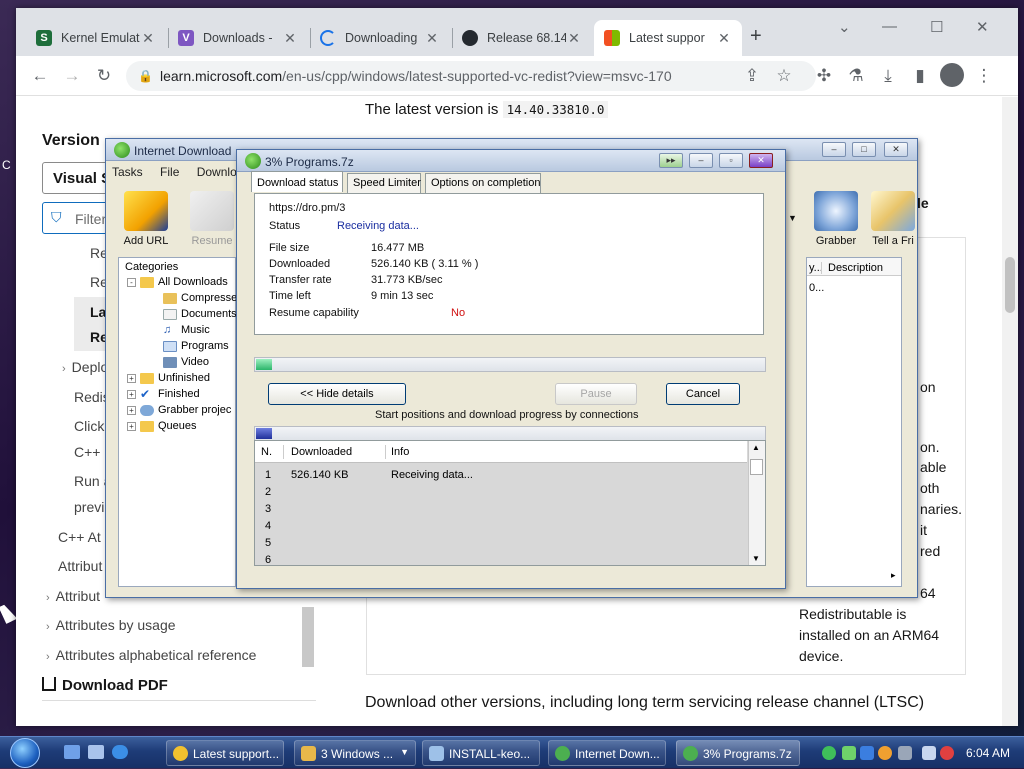 The width and height of the screenshot is (1024, 769). I want to click on page-scrollbar, so click(1010, 411).